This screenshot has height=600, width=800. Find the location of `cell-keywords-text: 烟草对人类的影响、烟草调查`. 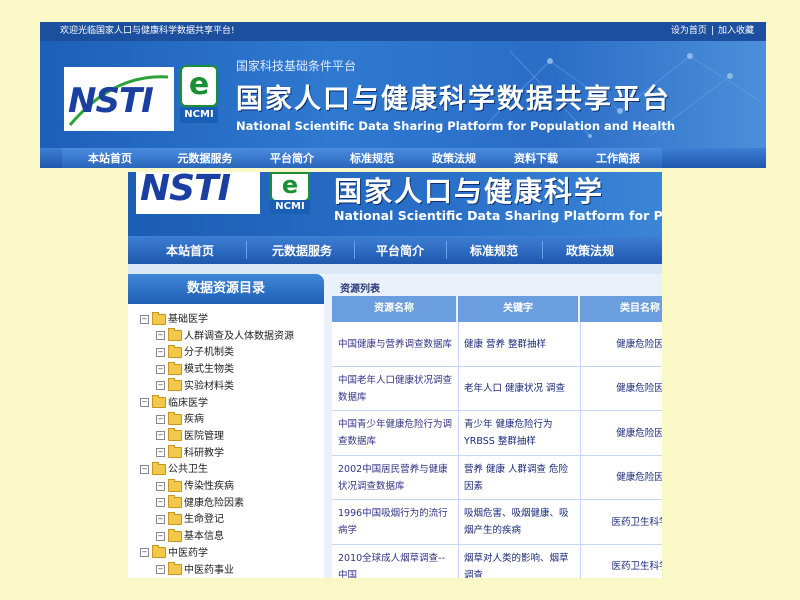

cell-keywords-text: 烟草对人类的影响、烟草调查 is located at coordinates (516, 565).